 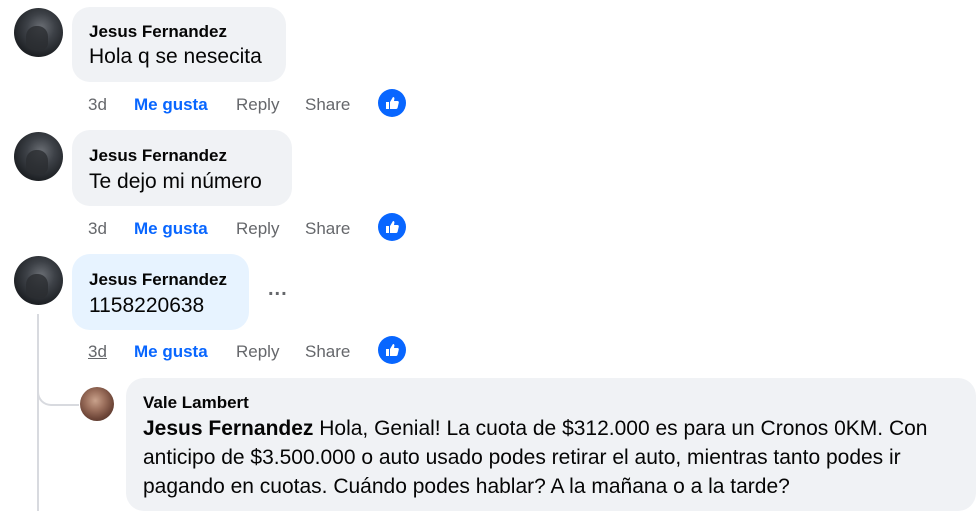 I want to click on comment-text: Te dejo mi número, so click(x=175, y=181).